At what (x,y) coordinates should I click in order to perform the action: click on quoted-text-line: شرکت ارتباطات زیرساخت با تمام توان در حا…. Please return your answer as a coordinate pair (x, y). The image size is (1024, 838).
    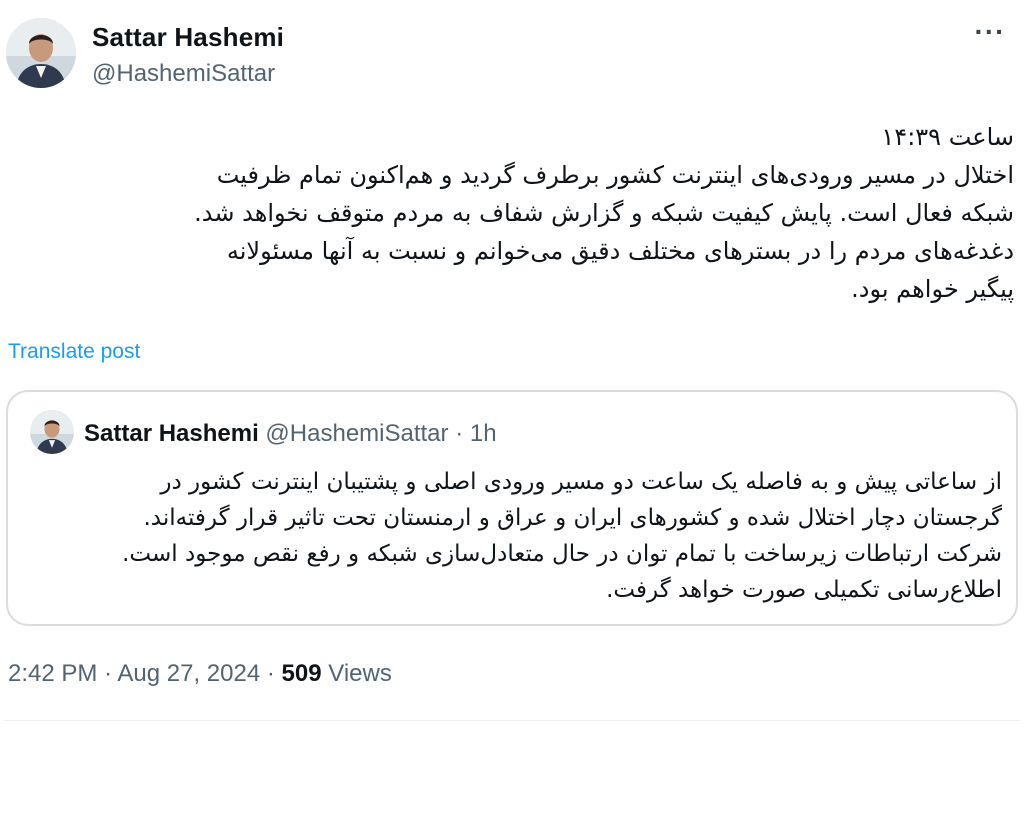
    Looking at the image, I should click on (562, 554).